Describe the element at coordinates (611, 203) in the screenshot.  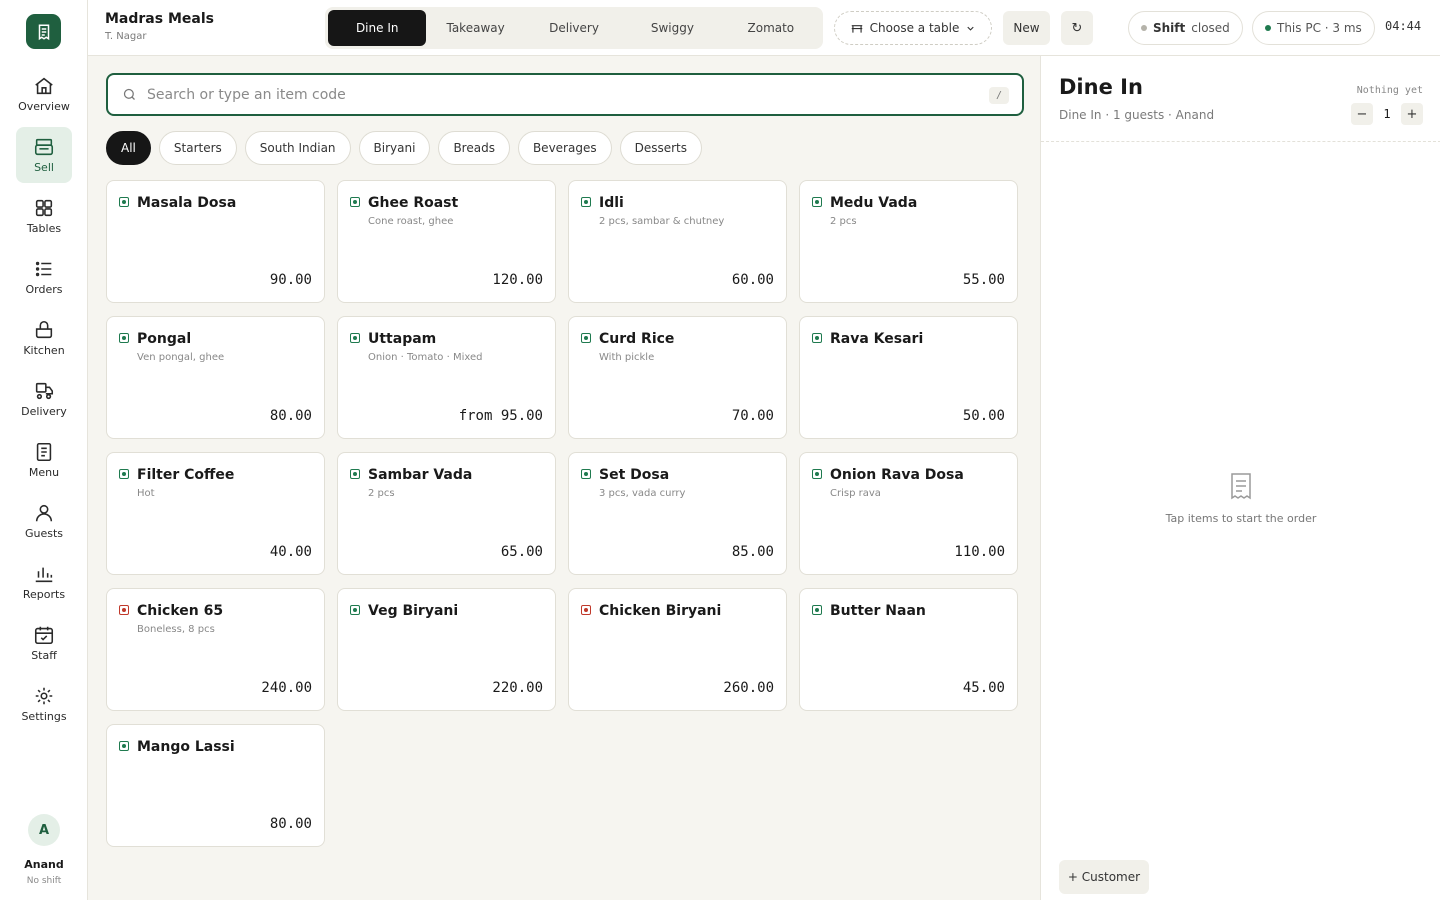
I see `item-name: Idli` at that location.